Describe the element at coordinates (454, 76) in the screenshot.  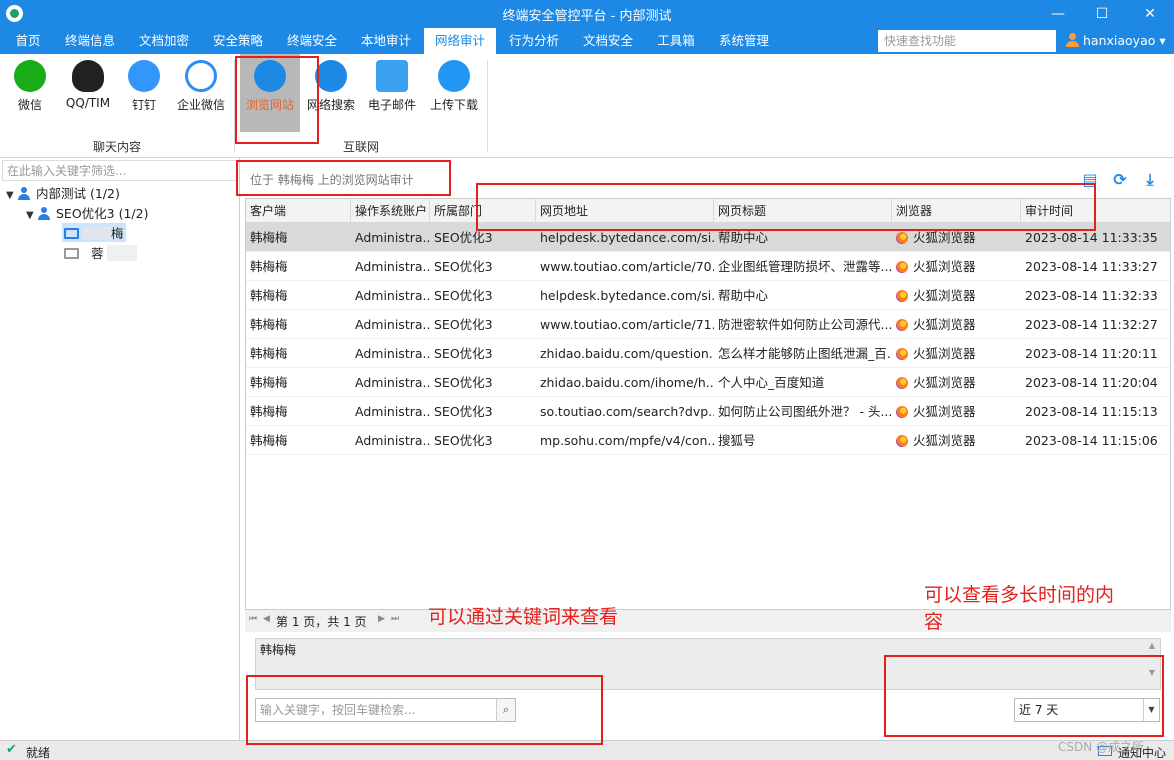
I see `cloud-transfer-icon` at that location.